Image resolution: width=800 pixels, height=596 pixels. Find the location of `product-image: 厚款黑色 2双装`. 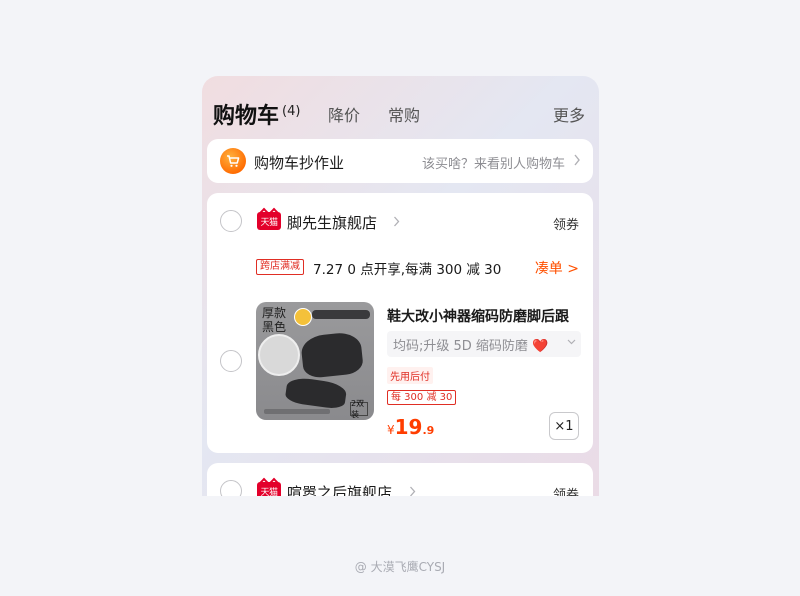

product-image: 厚款黑色 2双装 is located at coordinates (315, 361).